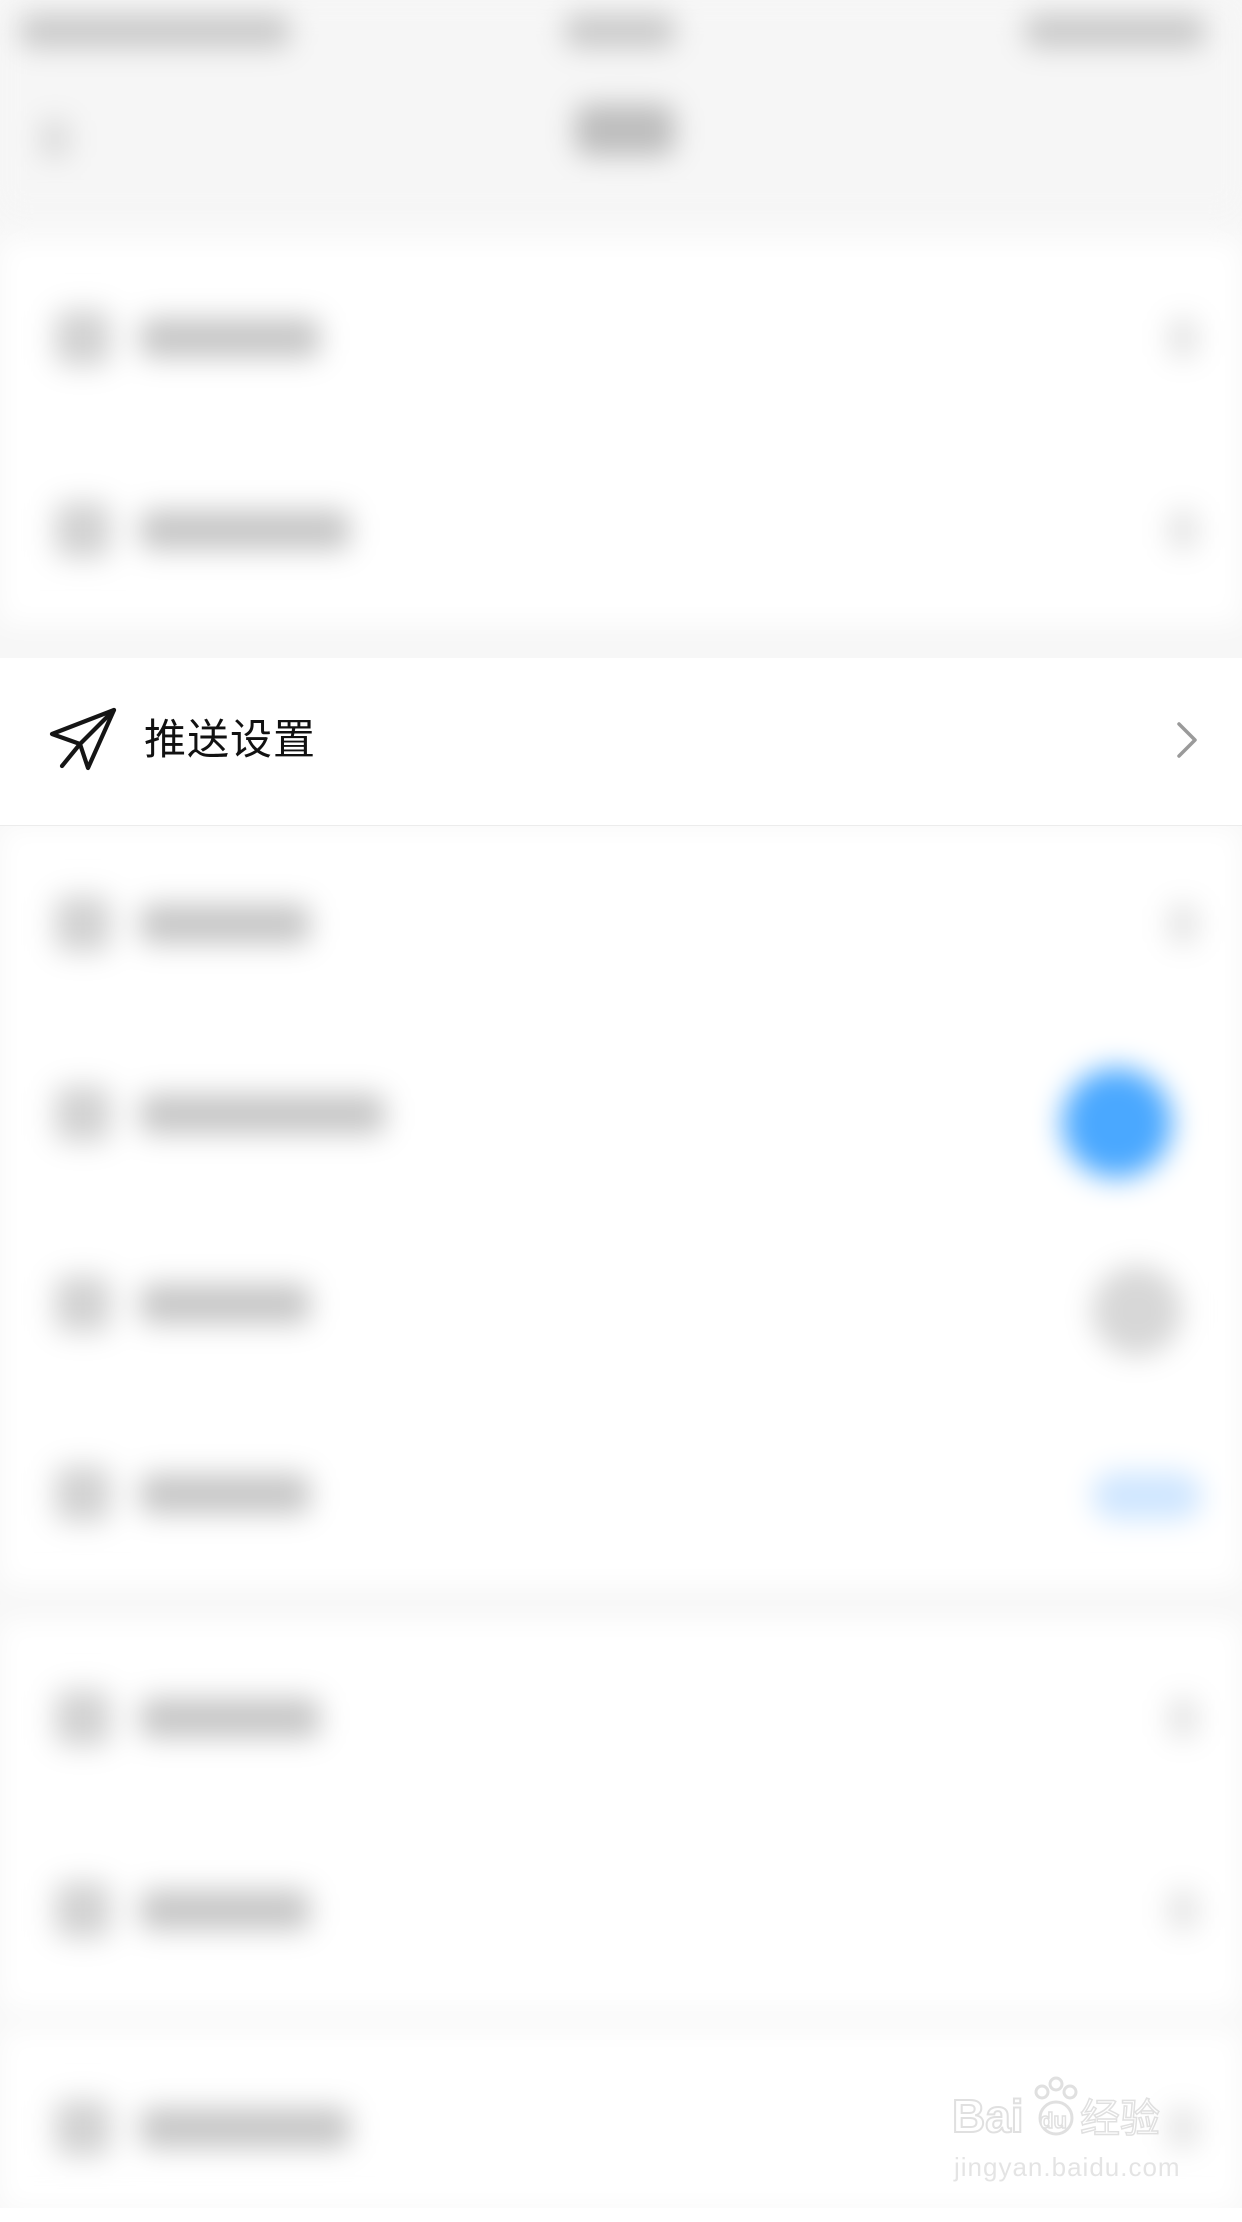  Describe the element at coordinates (1067, 2167) in the screenshot. I see `watermark-url: jingyan.baidu.com` at that location.